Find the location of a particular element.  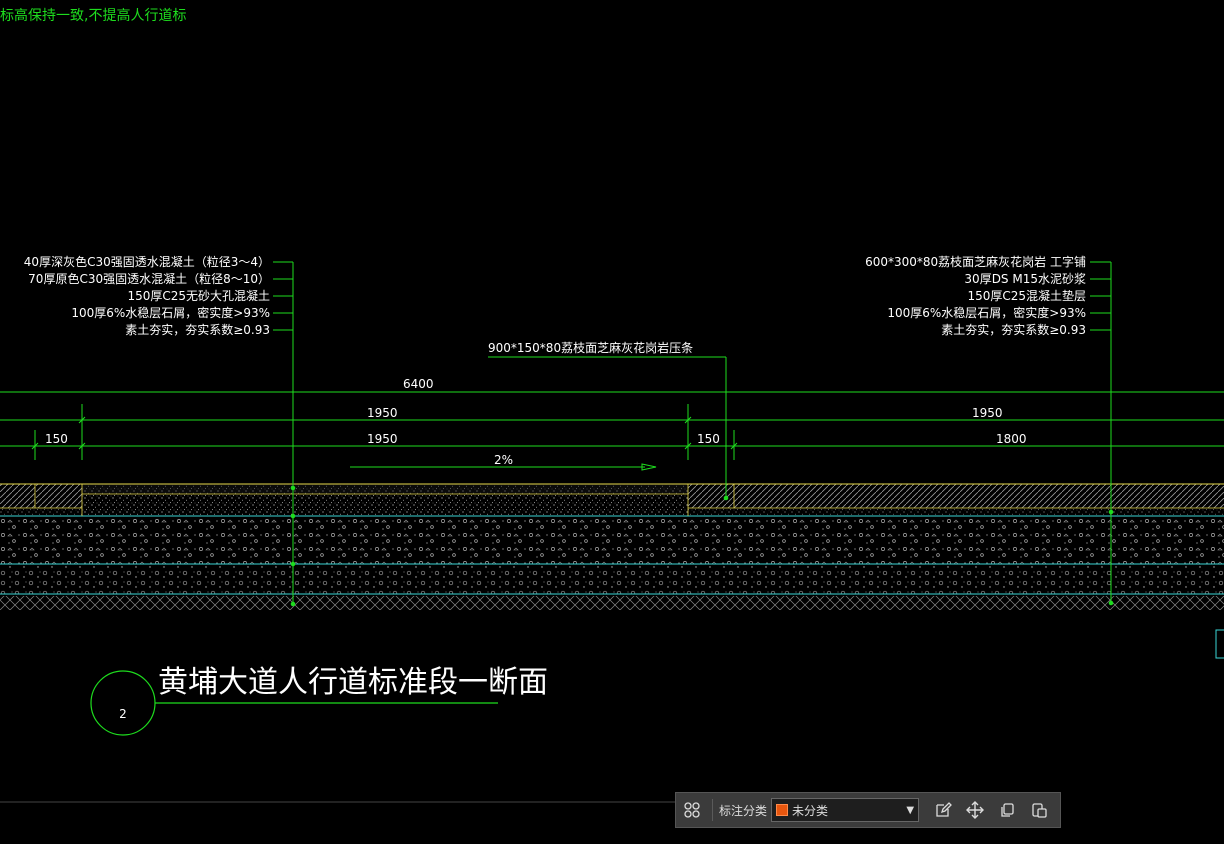

curb-callout-leader is located at coordinates (608, 428).